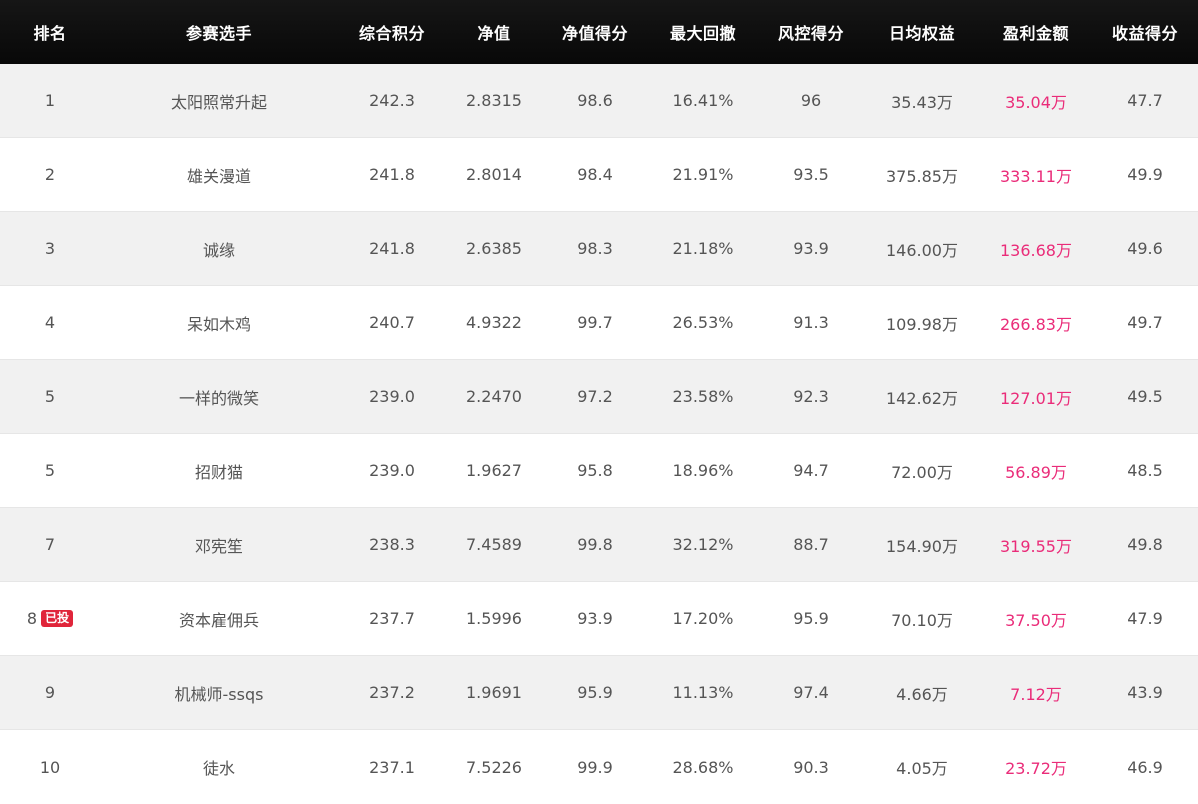  I want to click on cell-return-score: 49.8, so click(1145, 545).